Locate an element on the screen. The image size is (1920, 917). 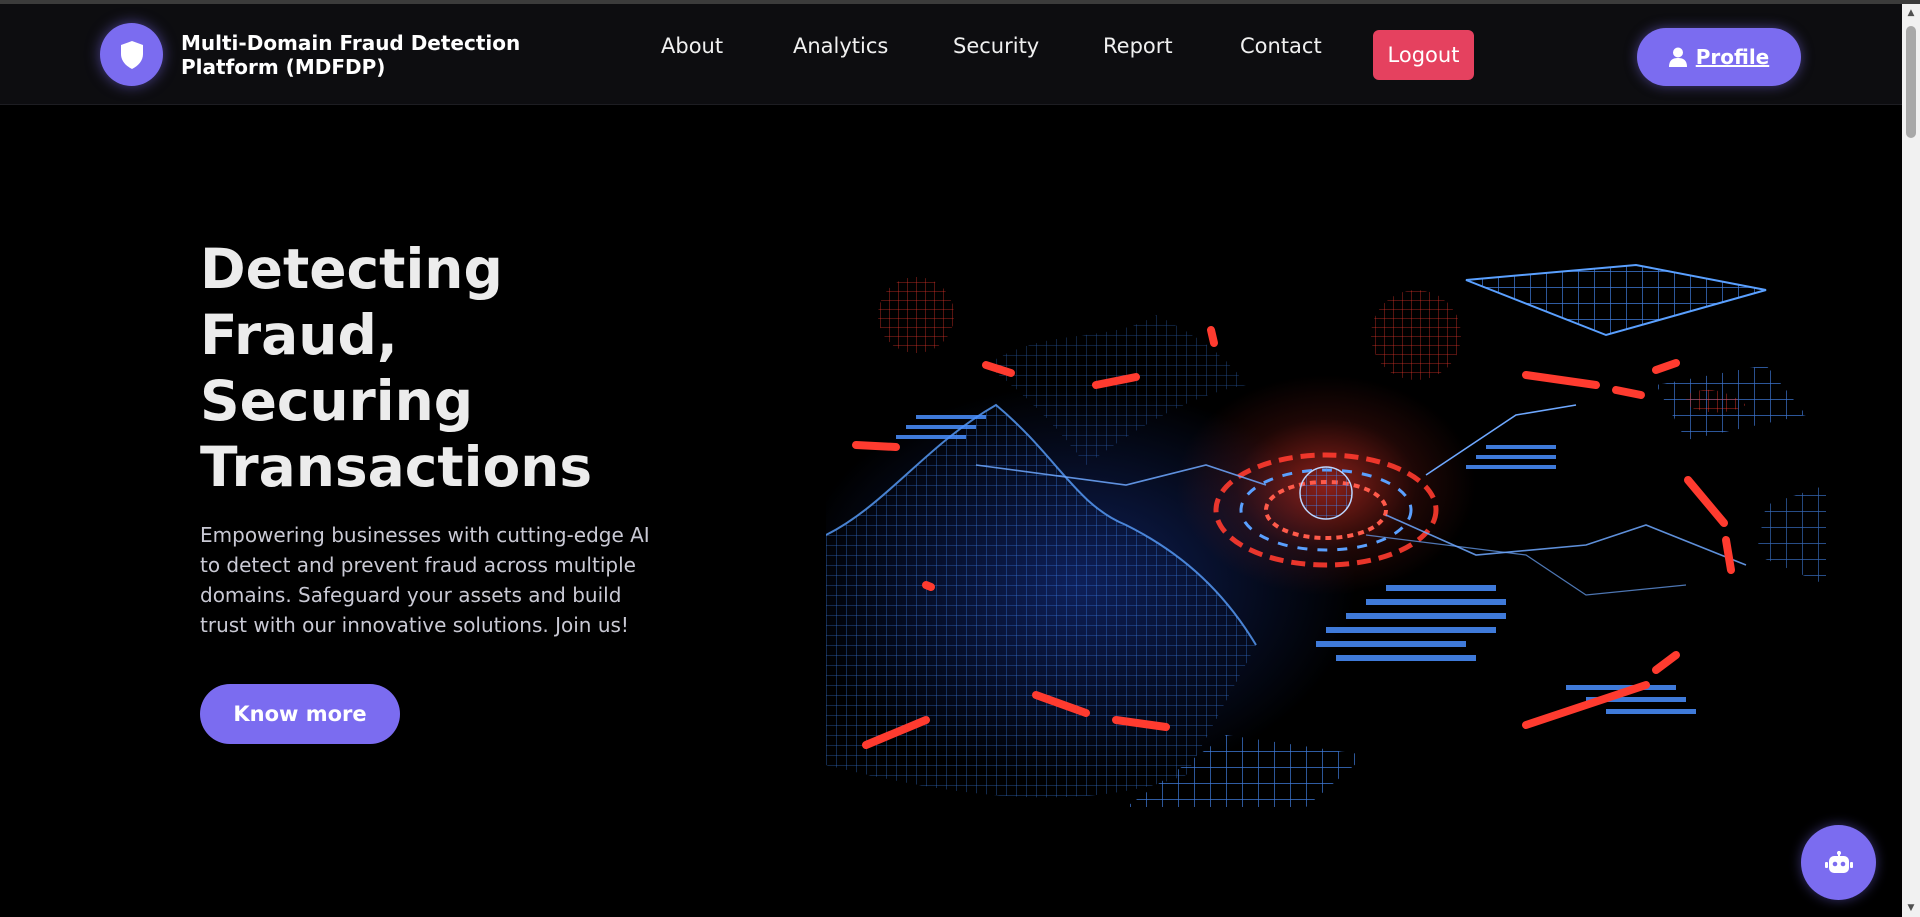
hero-title: Detecting Fraud, Securing Transactions is located at coordinates (460, 368).